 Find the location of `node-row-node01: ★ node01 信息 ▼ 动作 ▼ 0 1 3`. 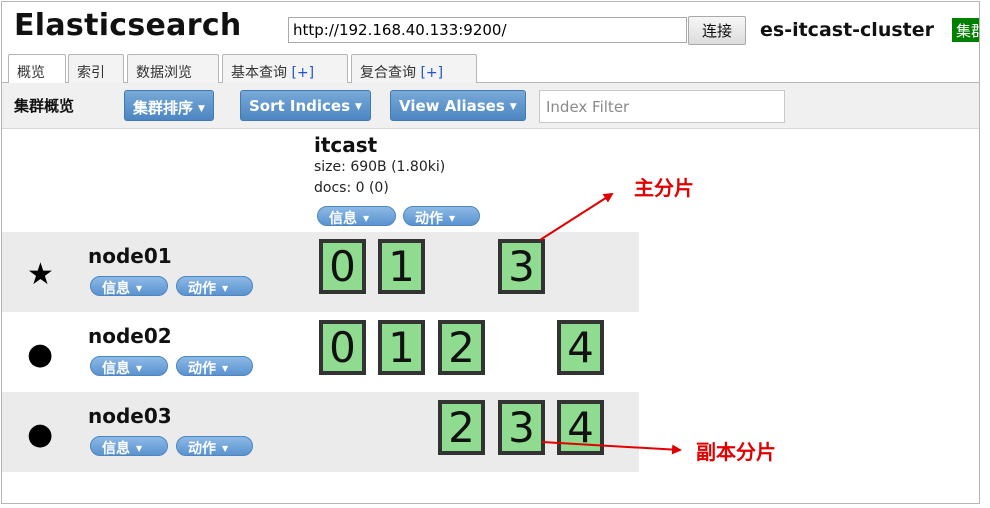

node-row-node01: ★ node01 信息 ▼ 动作 ▼ 0 1 3 is located at coordinates (320, 272).